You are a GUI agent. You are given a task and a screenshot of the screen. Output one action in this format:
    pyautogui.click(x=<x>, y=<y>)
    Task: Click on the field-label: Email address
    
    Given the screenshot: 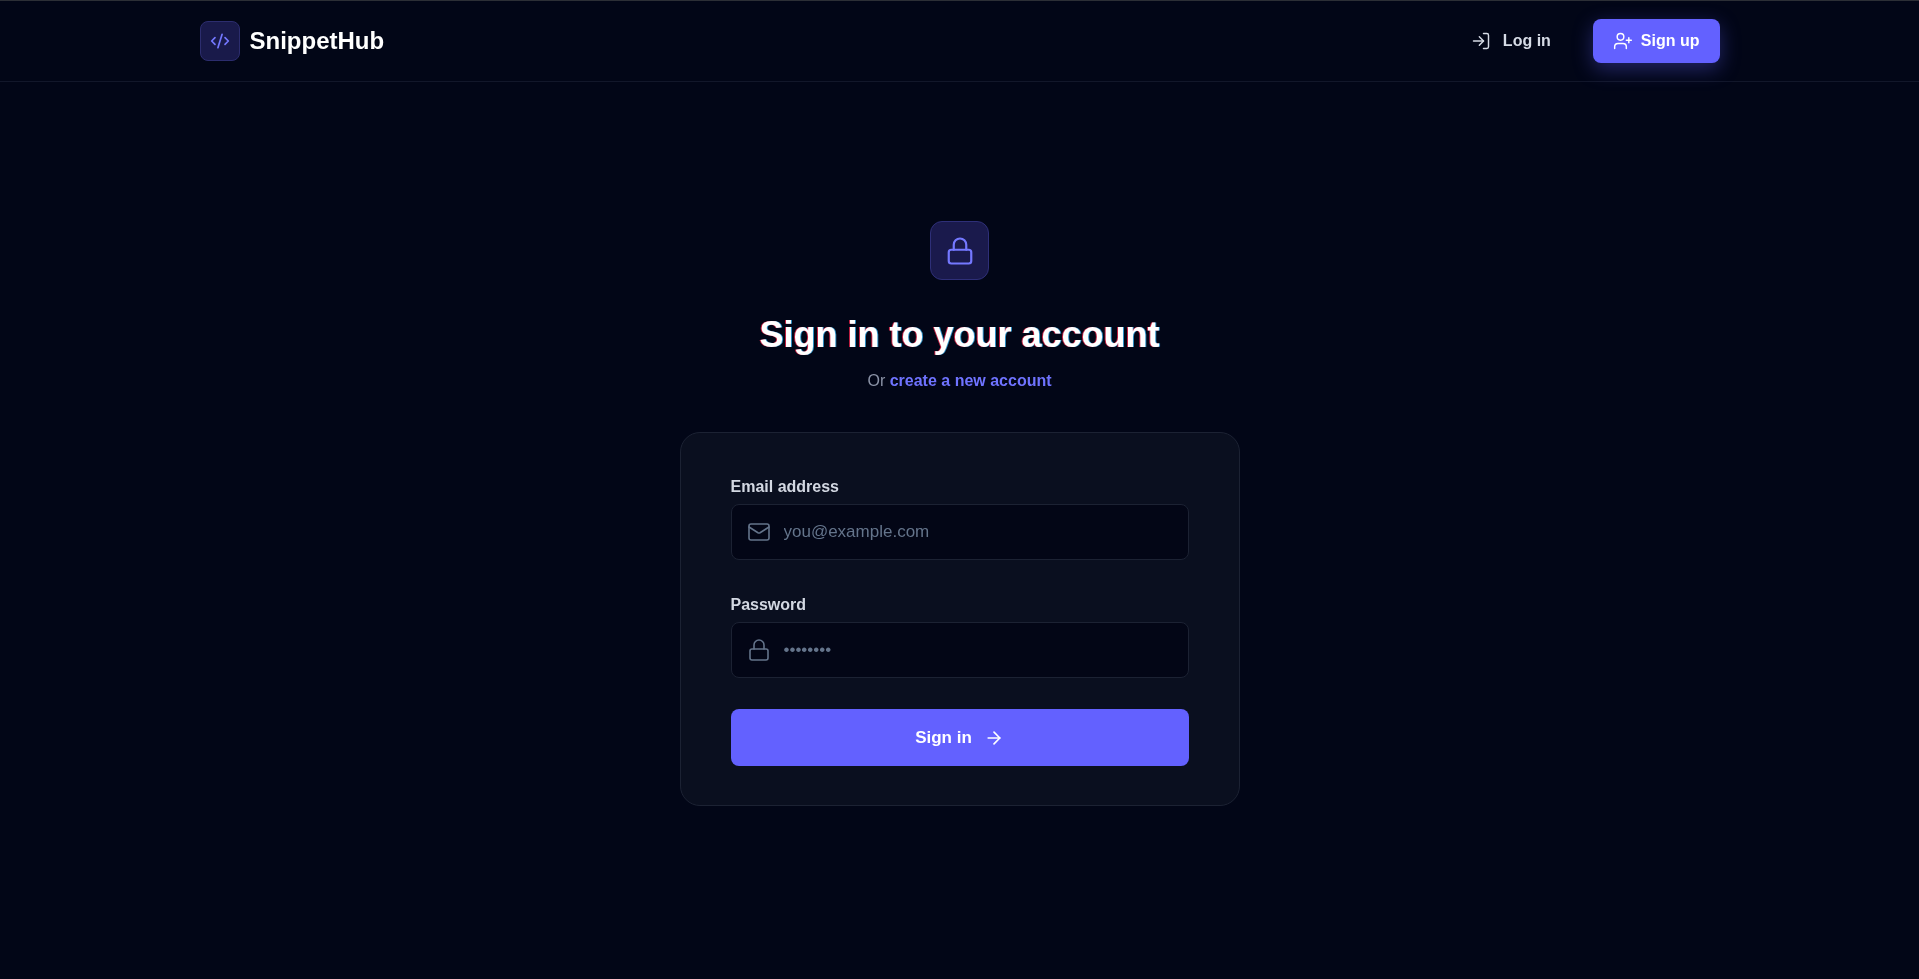 What is the action you would take?
    pyautogui.click(x=784, y=487)
    